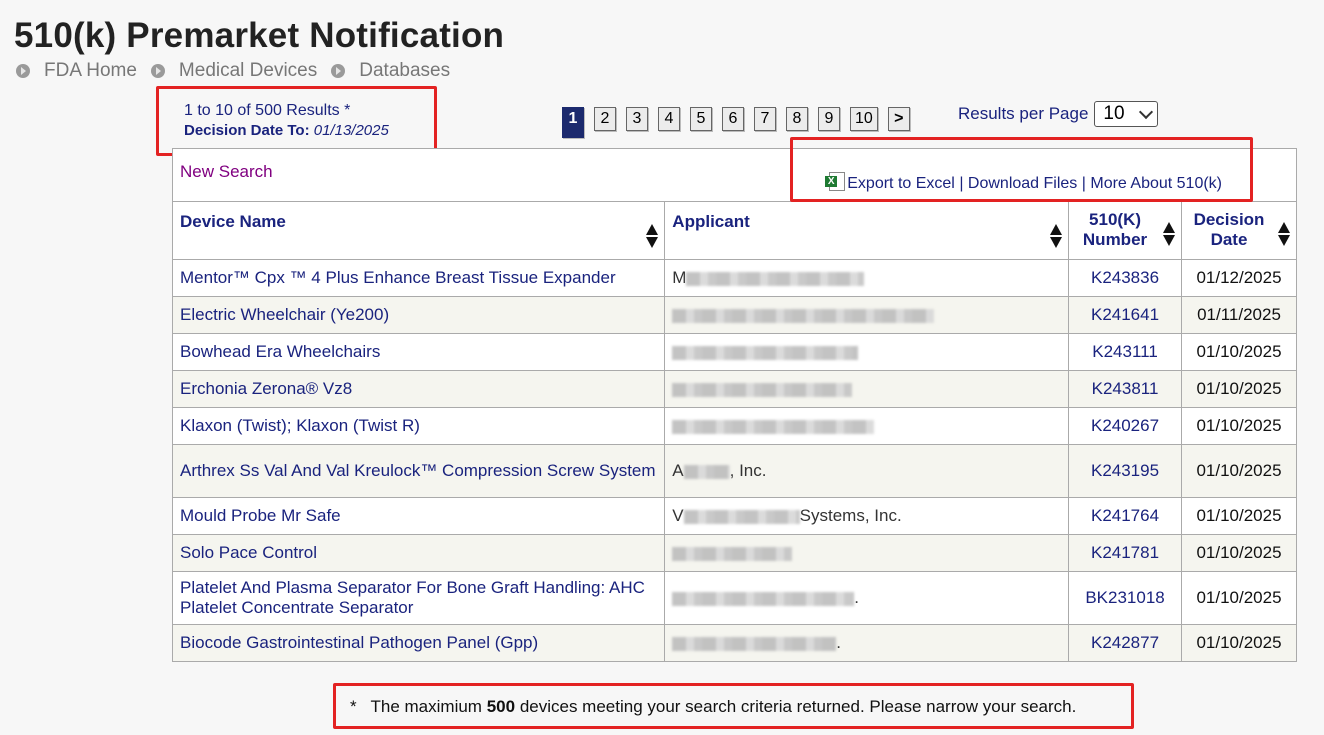 The image size is (1324, 735). I want to click on 510k-number-link: K241764, so click(1125, 515).